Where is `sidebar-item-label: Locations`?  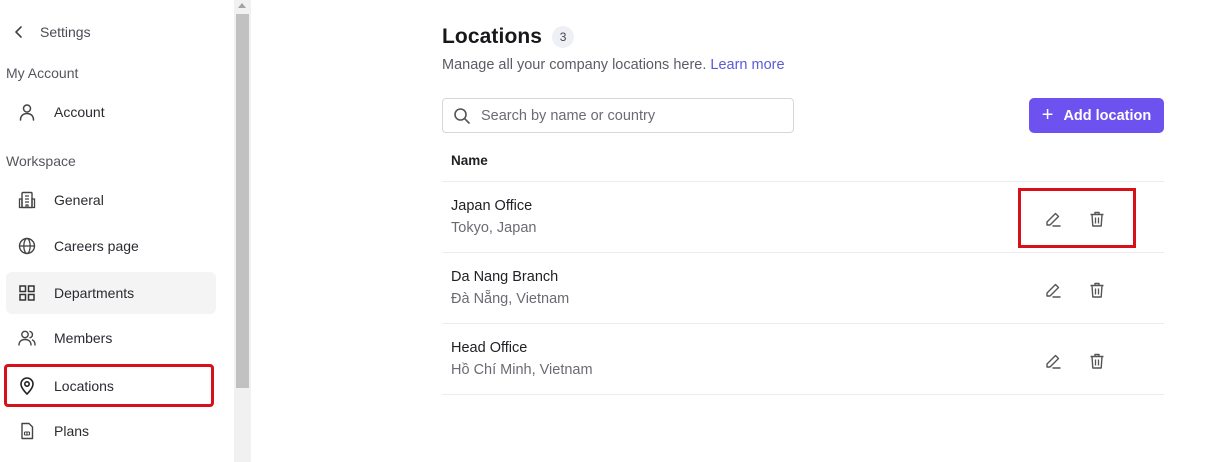
sidebar-item-label: Locations is located at coordinates (84, 385).